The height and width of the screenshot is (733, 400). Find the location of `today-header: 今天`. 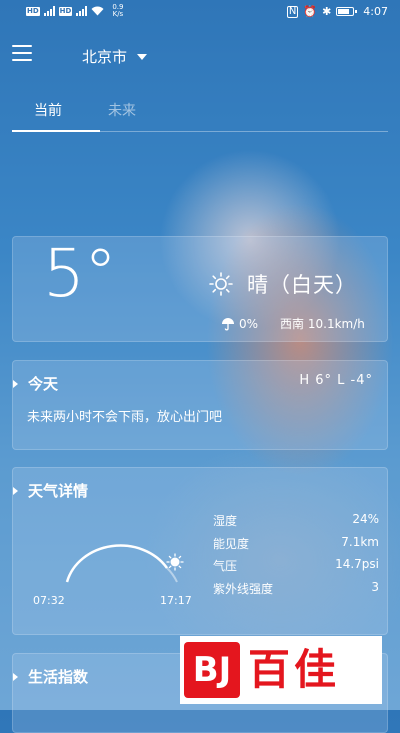

today-header: 今天 is located at coordinates (35, 383).